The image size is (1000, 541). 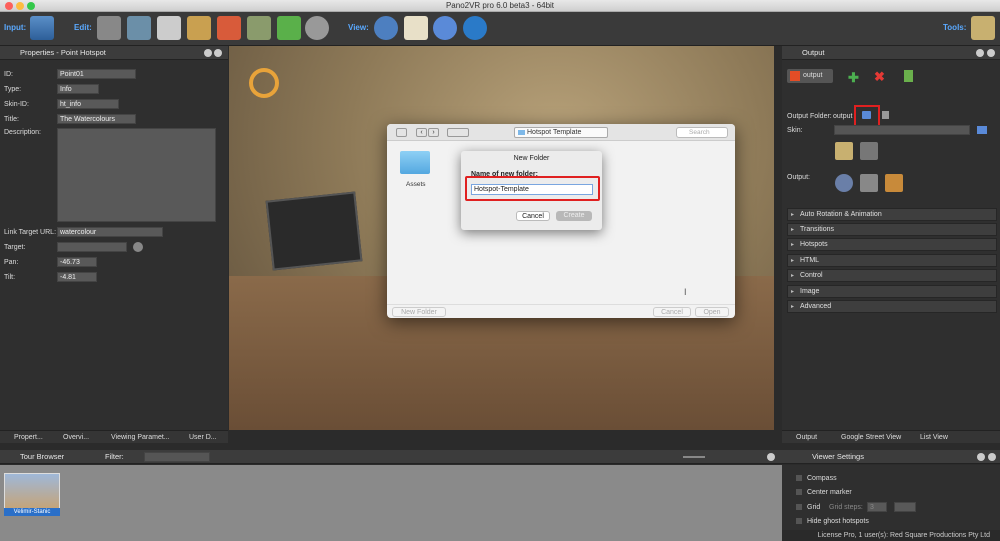 I want to click on target-settings-icon, so click(x=138, y=247).